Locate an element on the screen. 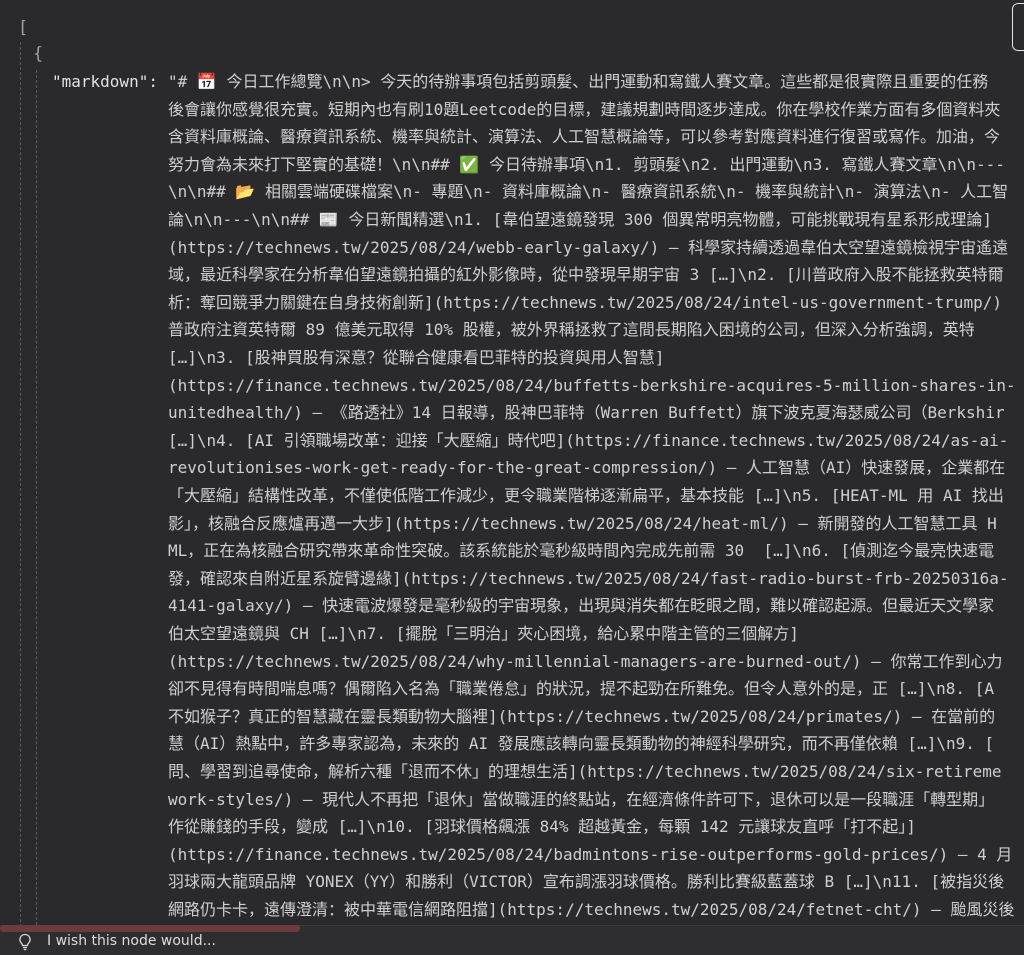  panel-toggle-button is located at coordinates (1018, 27).